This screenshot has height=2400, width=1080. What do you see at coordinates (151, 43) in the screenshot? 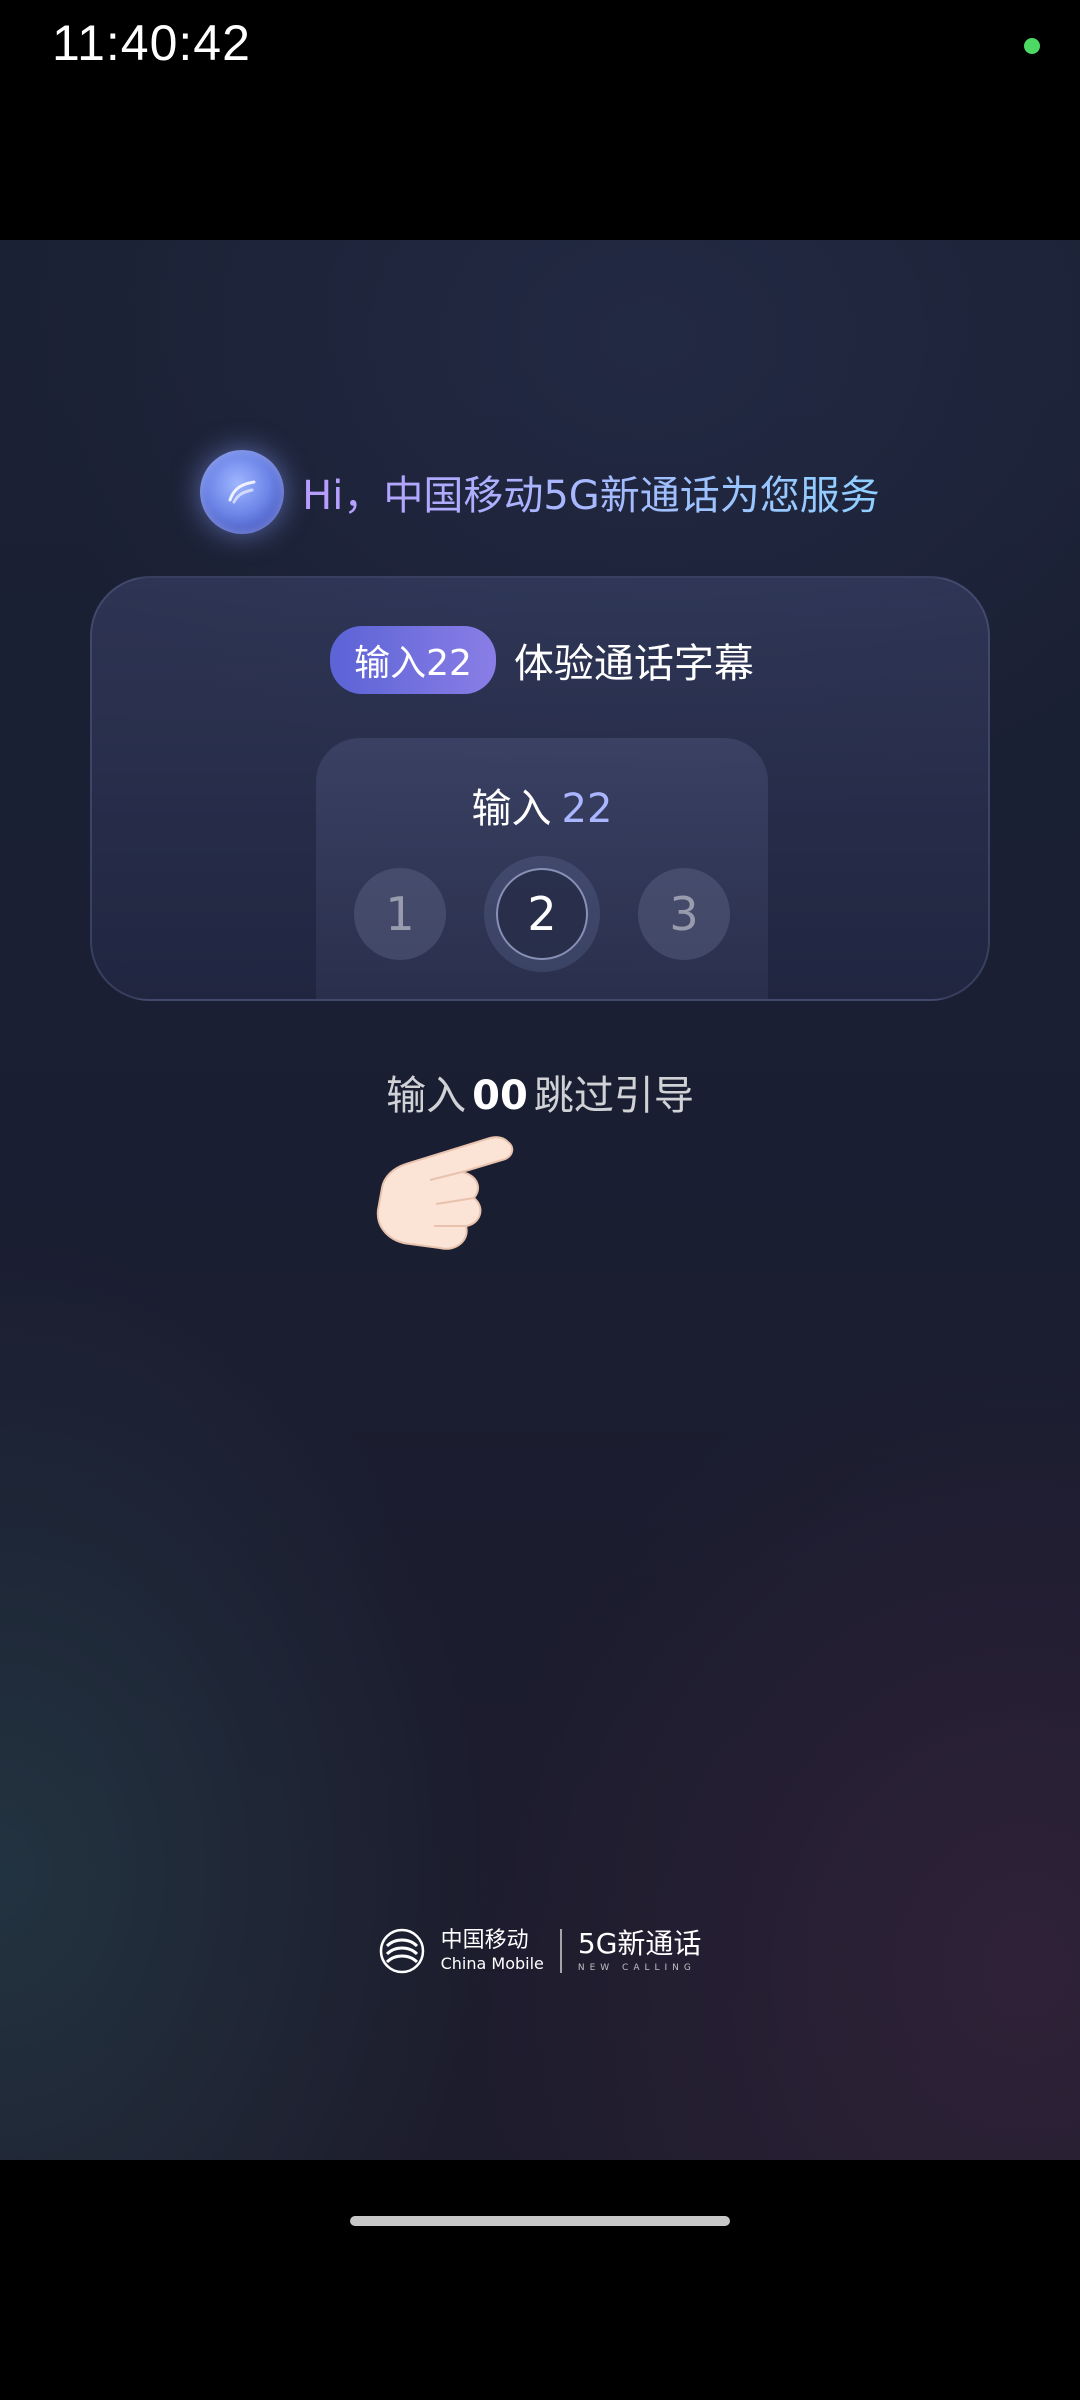
I see `status-time: 11:40:42` at bounding box center [151, 43].